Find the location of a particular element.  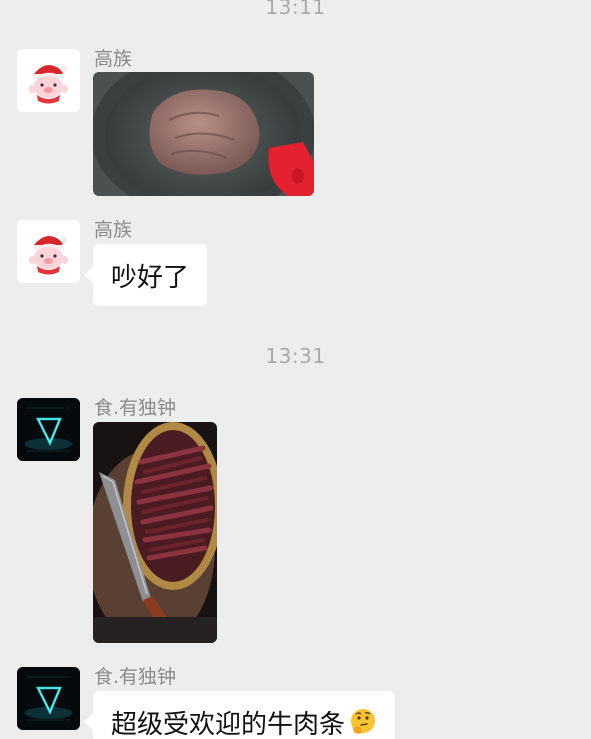

message-bubble: 超级受欢迎的牛肉条 is located at coordinates (239, 715).